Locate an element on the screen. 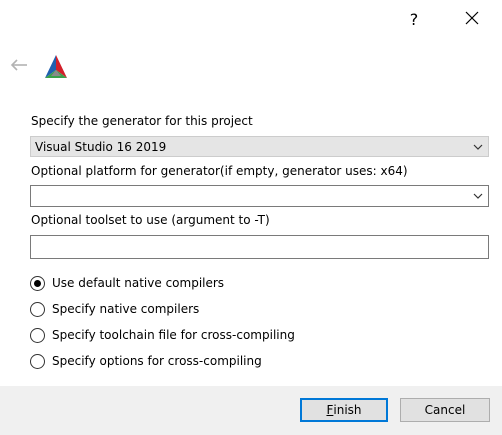  finish-label-rest: inish is located at coordinates (347, 410).